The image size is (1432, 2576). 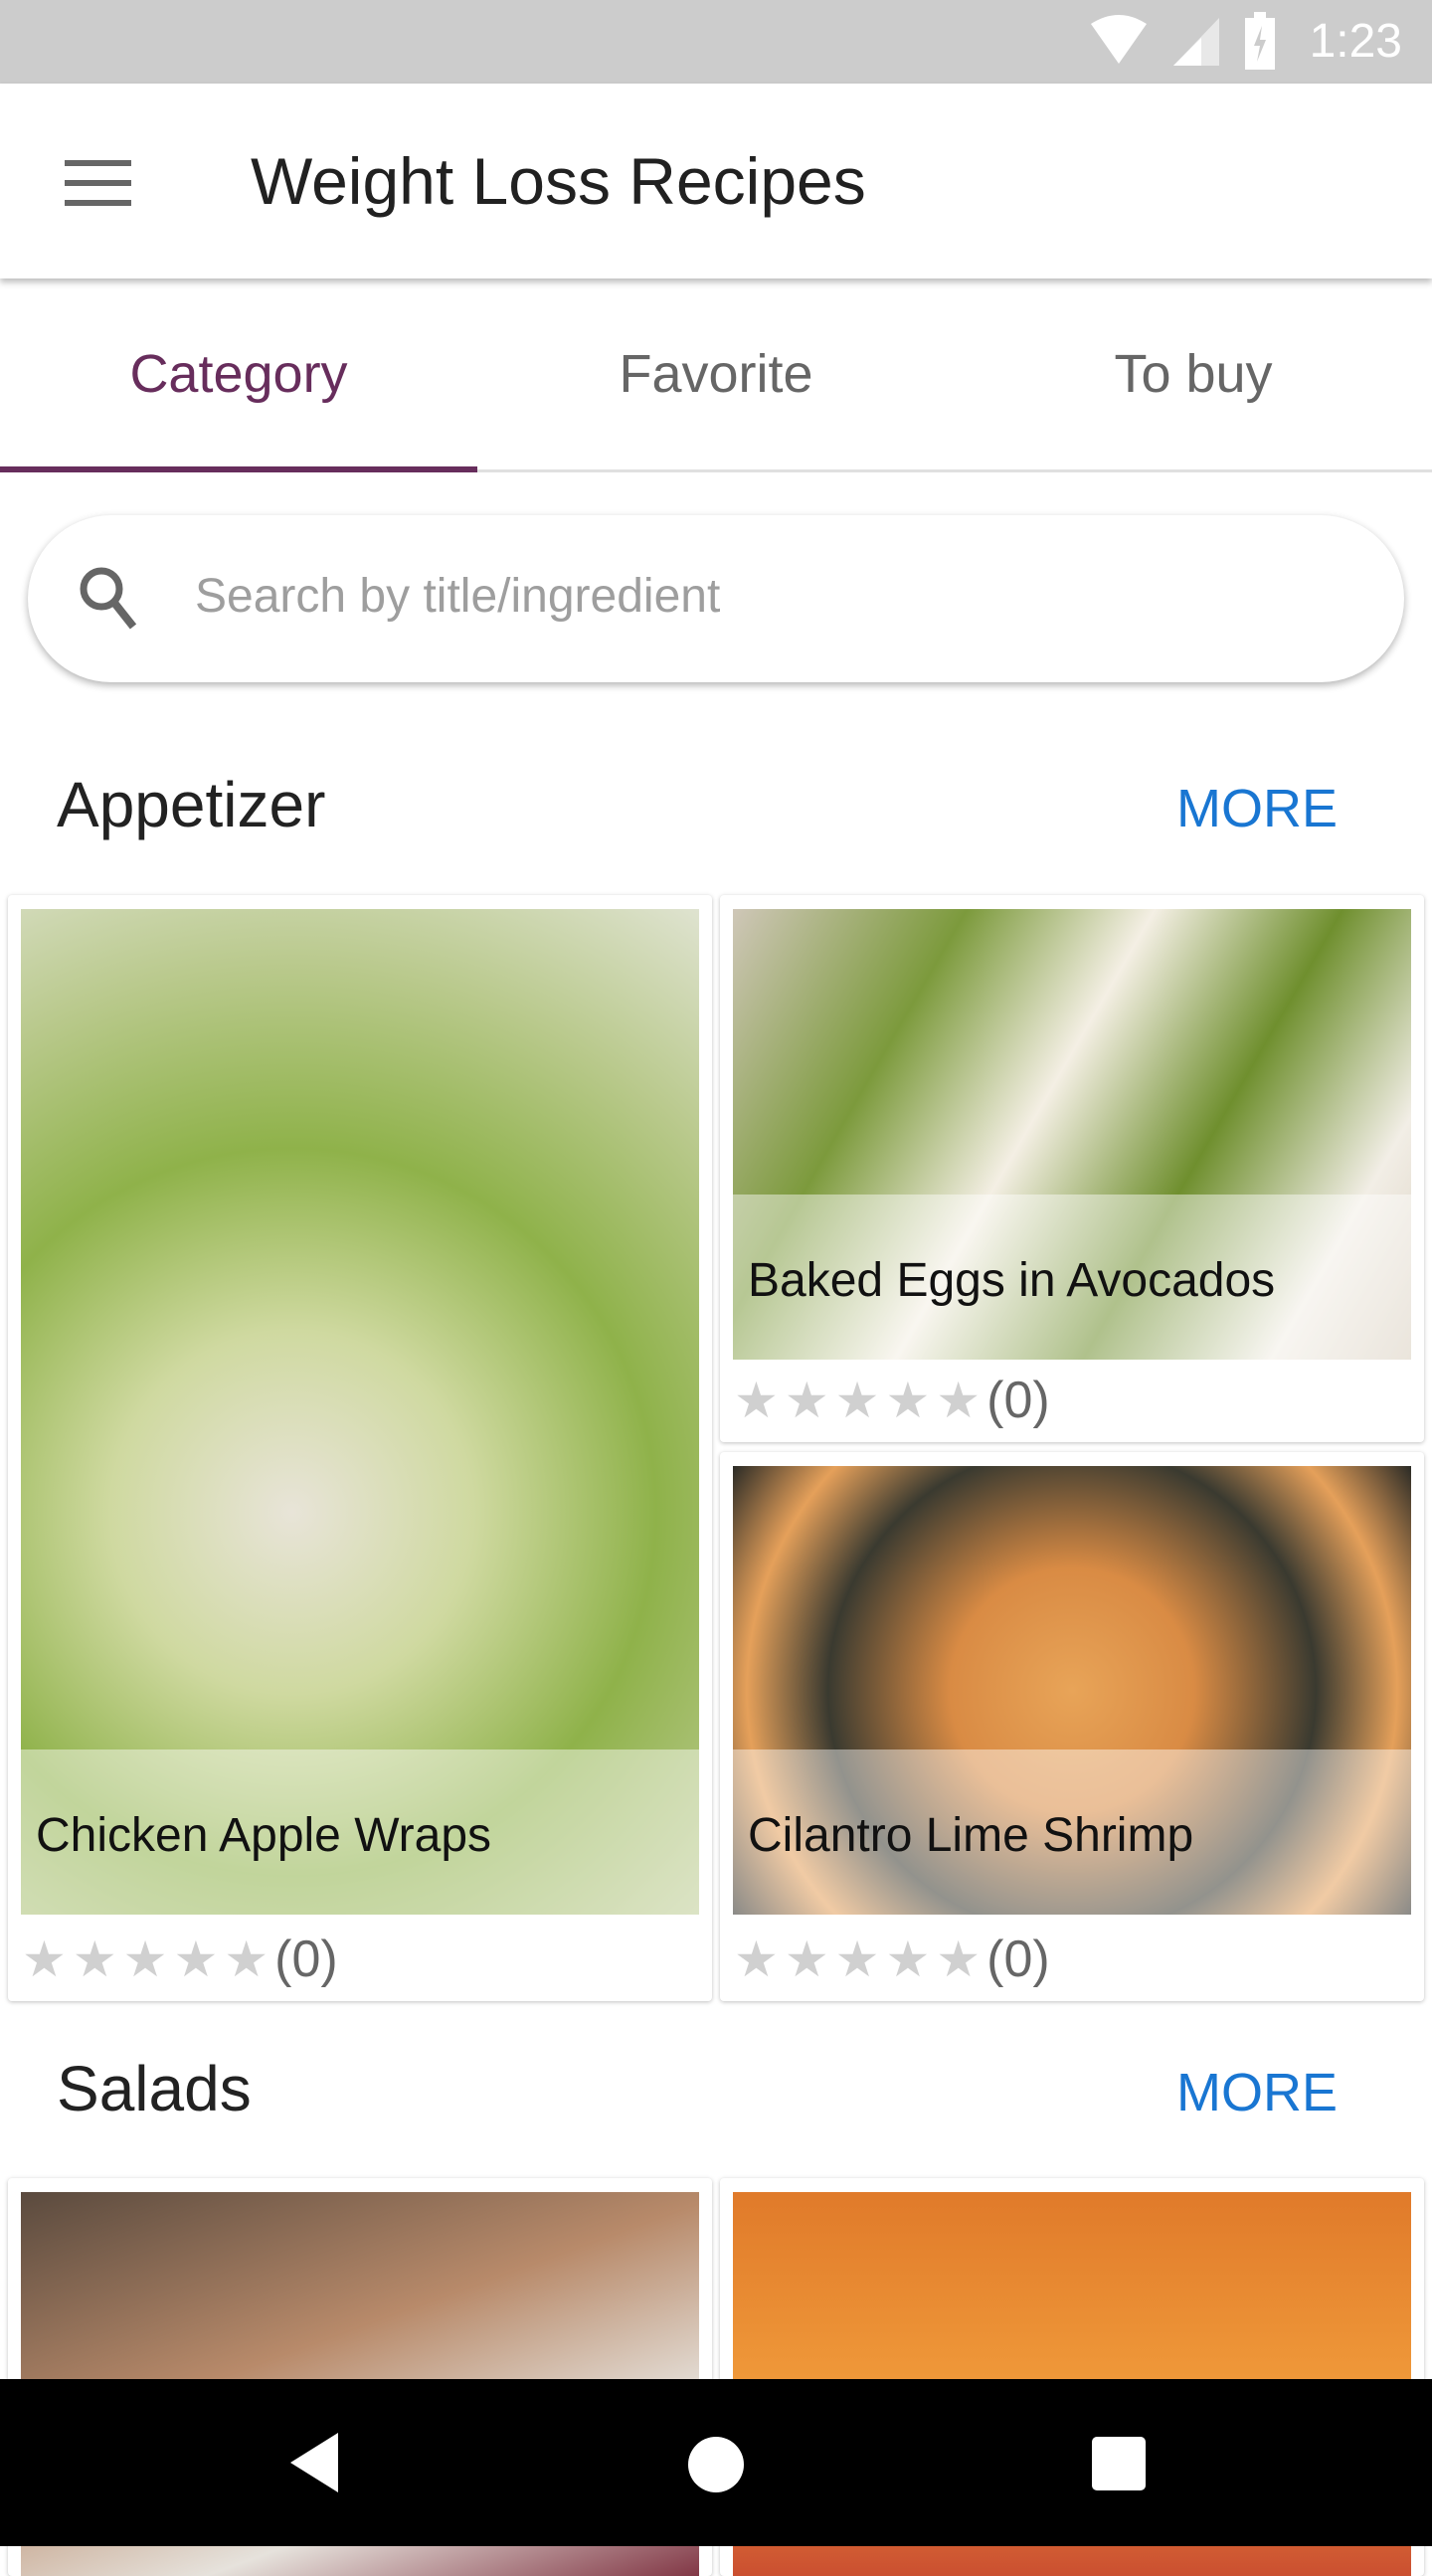 What do you see at coordinates (1119, 2463) in the screenshot?
I see `recents-icon` at bounding box center [1119, 2463].